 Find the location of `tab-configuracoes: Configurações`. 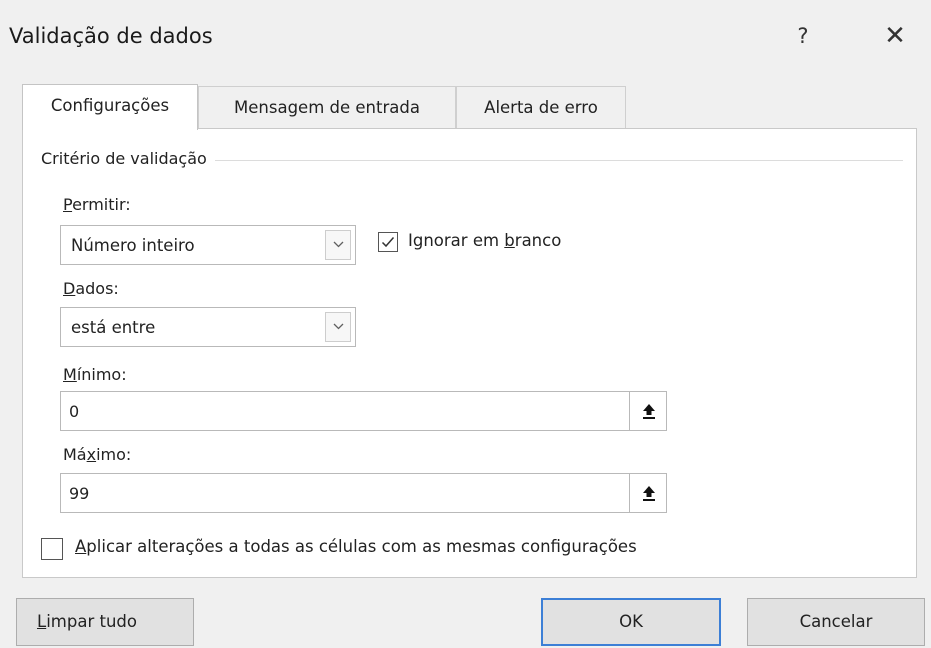

tab-configuracoes: Configurações is located at coordinates (110, 107).